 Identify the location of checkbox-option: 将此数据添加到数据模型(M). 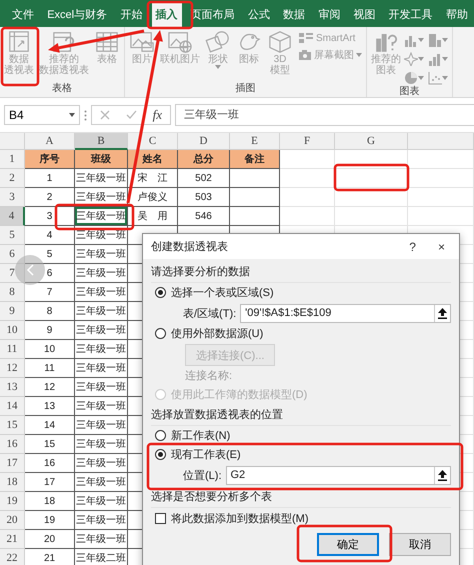
(301, 518).